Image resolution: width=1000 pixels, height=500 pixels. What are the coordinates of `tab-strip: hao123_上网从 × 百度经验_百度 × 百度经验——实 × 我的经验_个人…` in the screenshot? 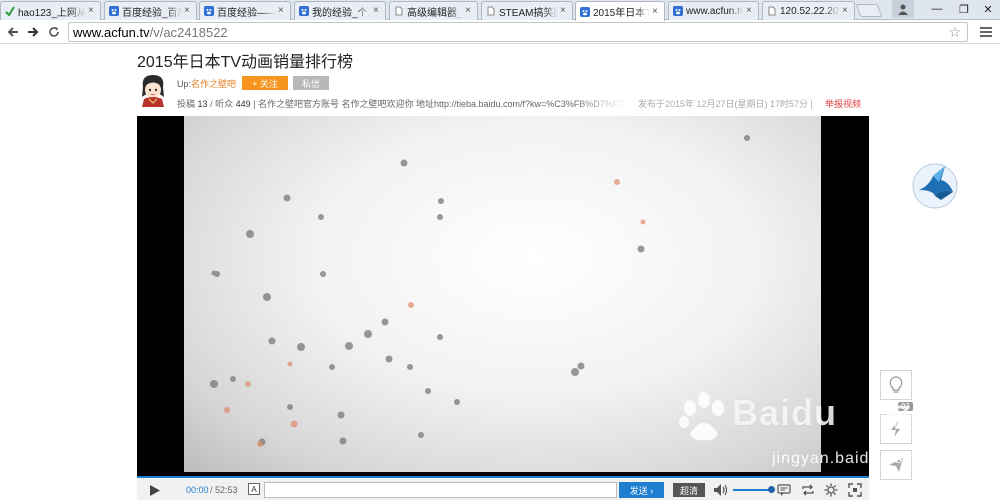 It's located at (500, 10).